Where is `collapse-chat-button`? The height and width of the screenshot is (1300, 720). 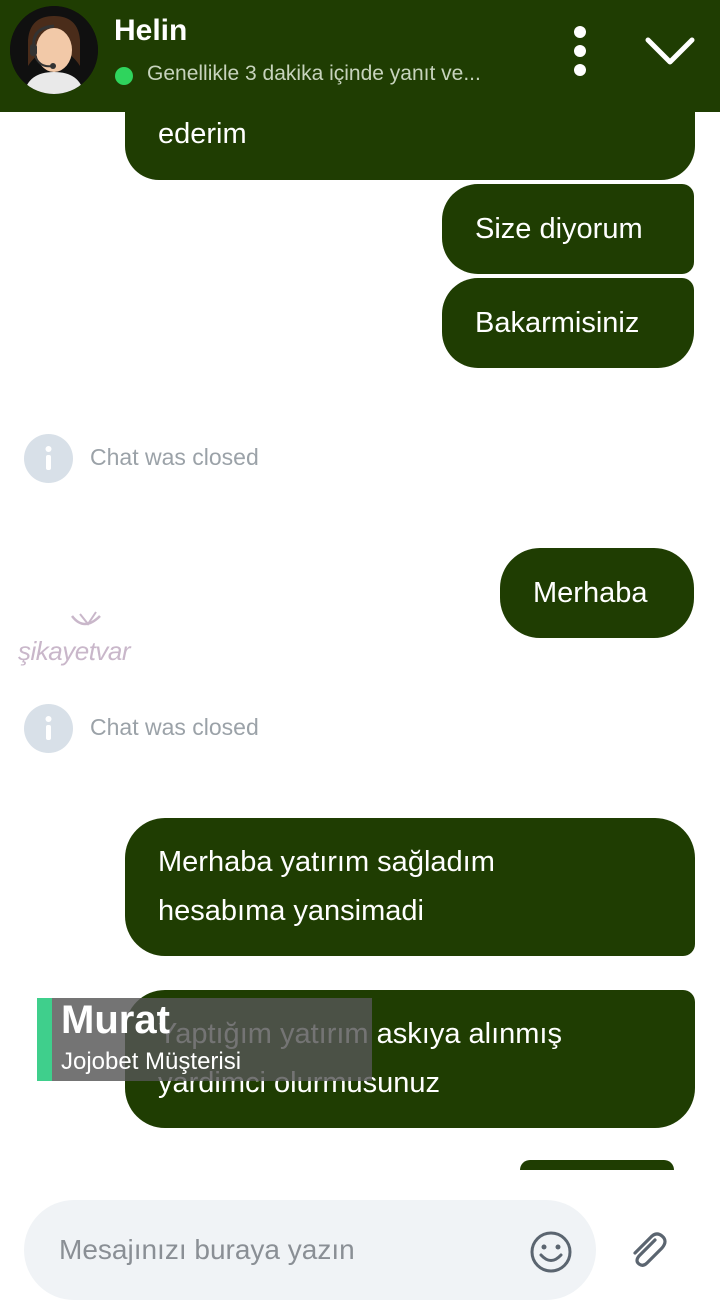 collapse-chat-button is located at coordinates (670, 52).